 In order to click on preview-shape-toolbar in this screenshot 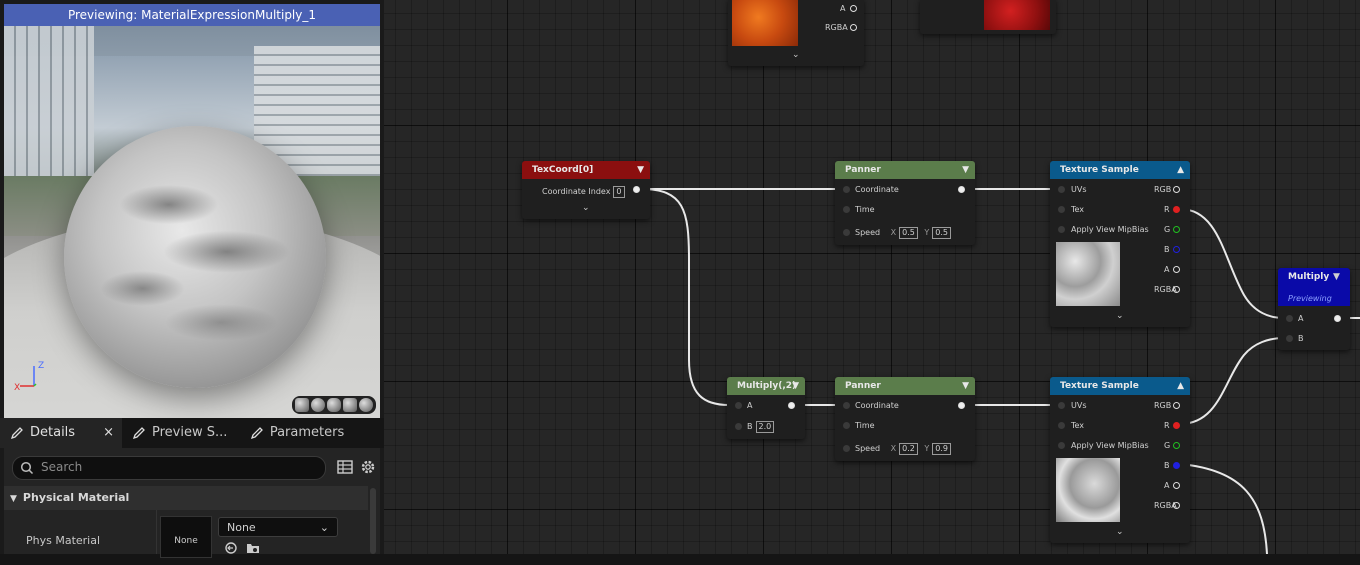, I will do `click(334, 405)`.